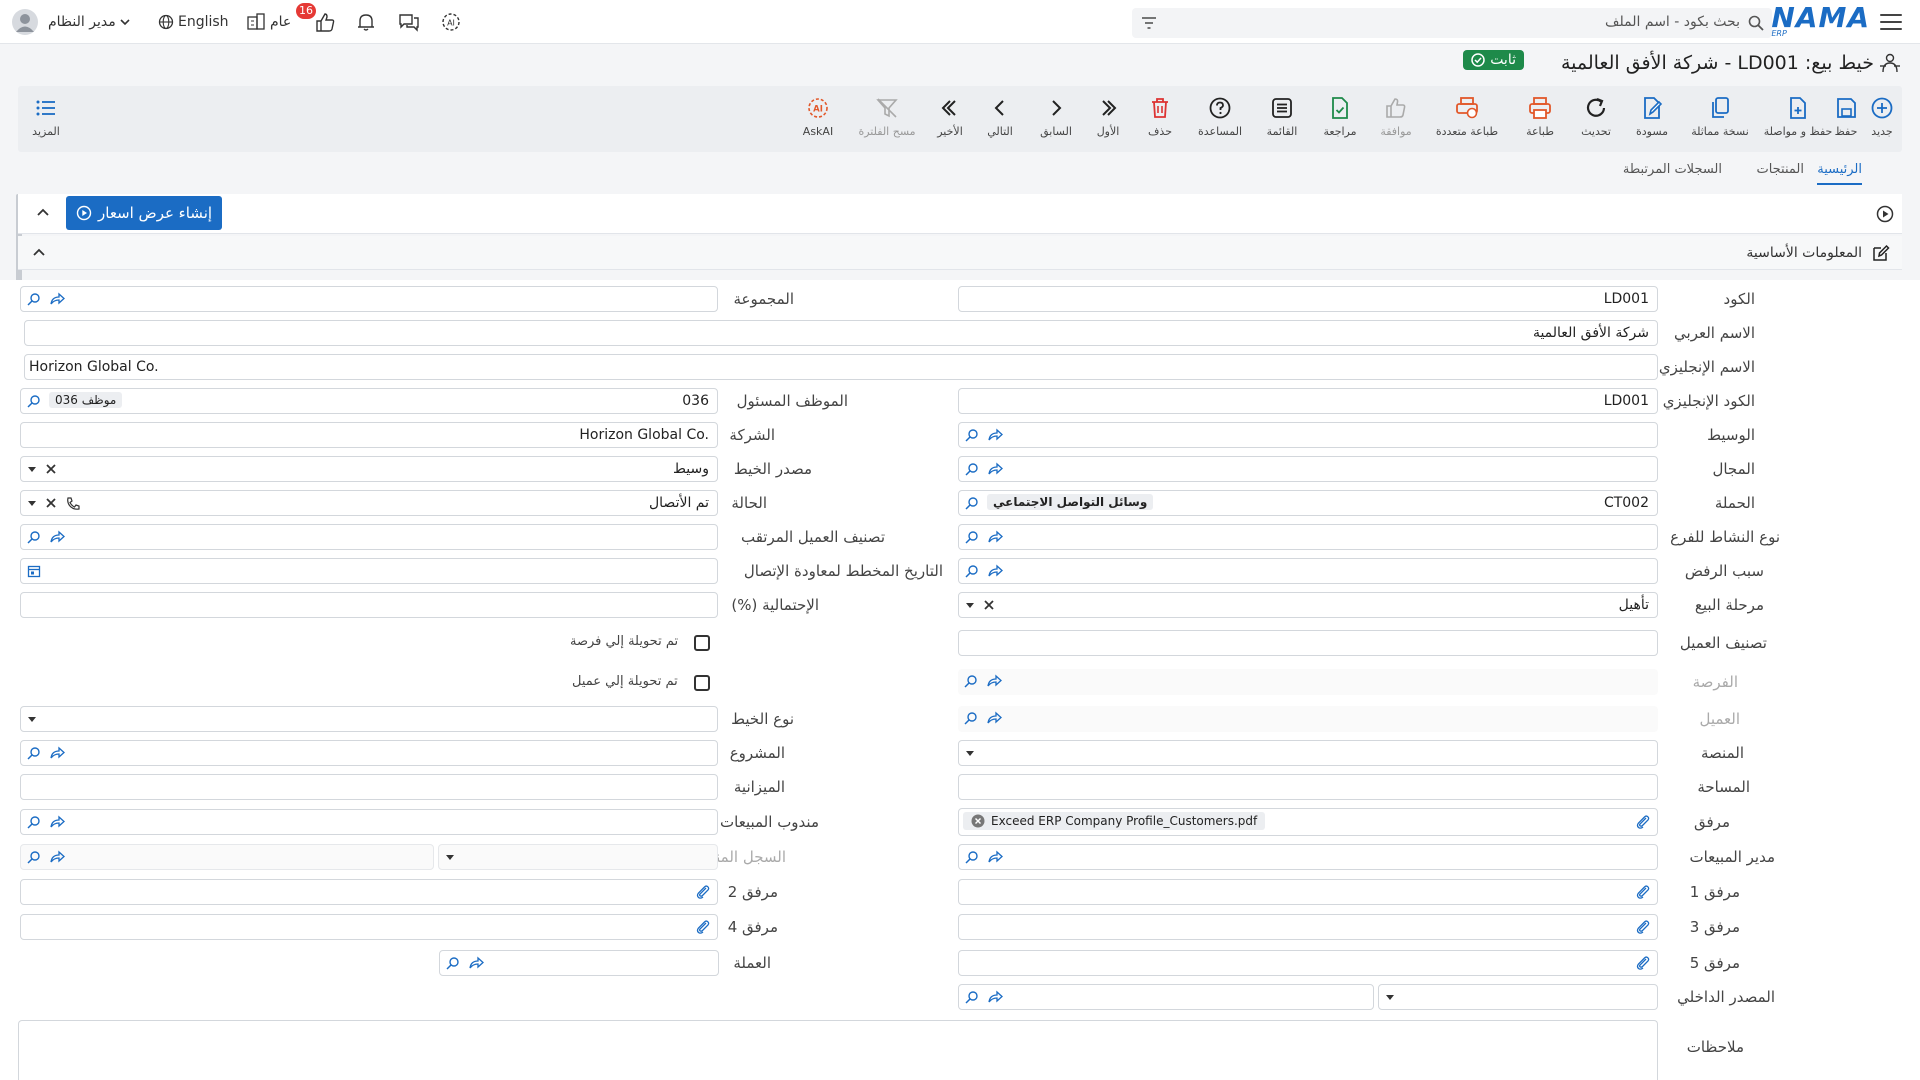 The width and height of the screenshot is (1920, 1080). I want to click on english-name-field: Horizon Global Co., so click(841, 367).